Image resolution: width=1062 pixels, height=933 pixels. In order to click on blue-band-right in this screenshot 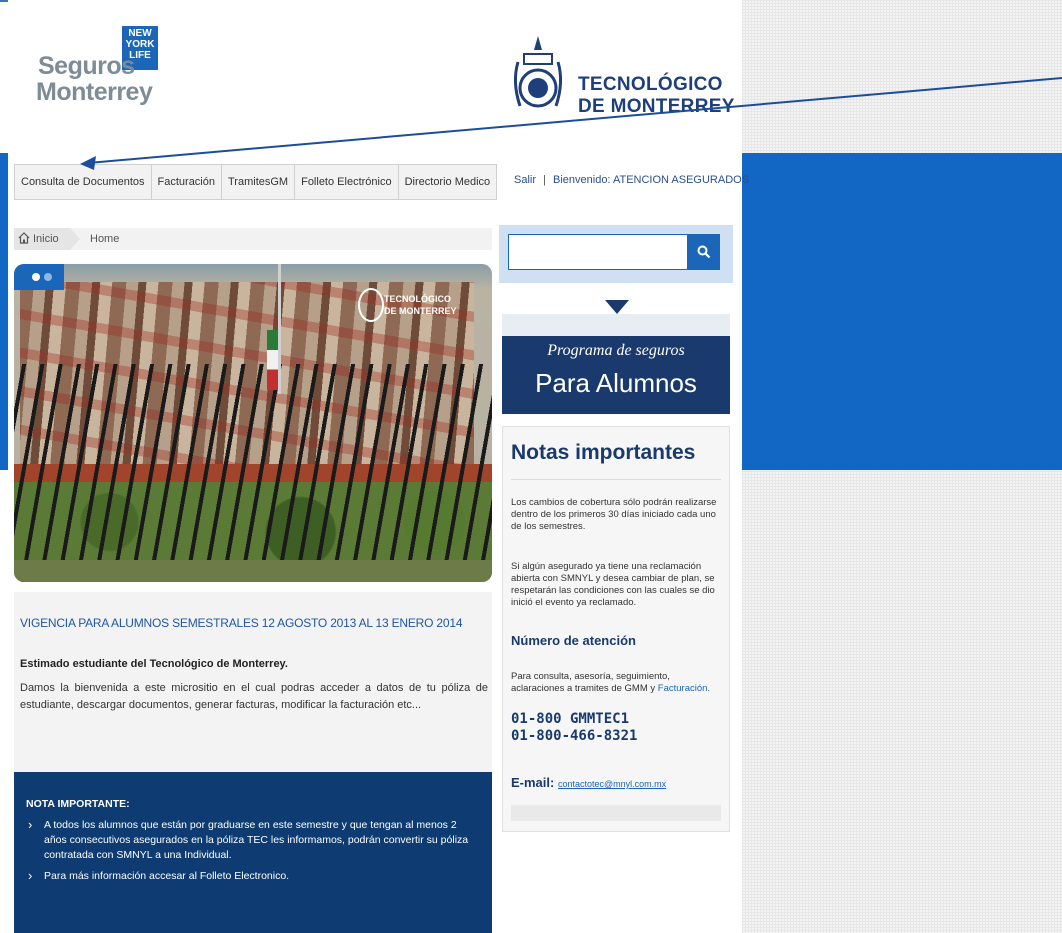, I will do `click(902, 311)`.